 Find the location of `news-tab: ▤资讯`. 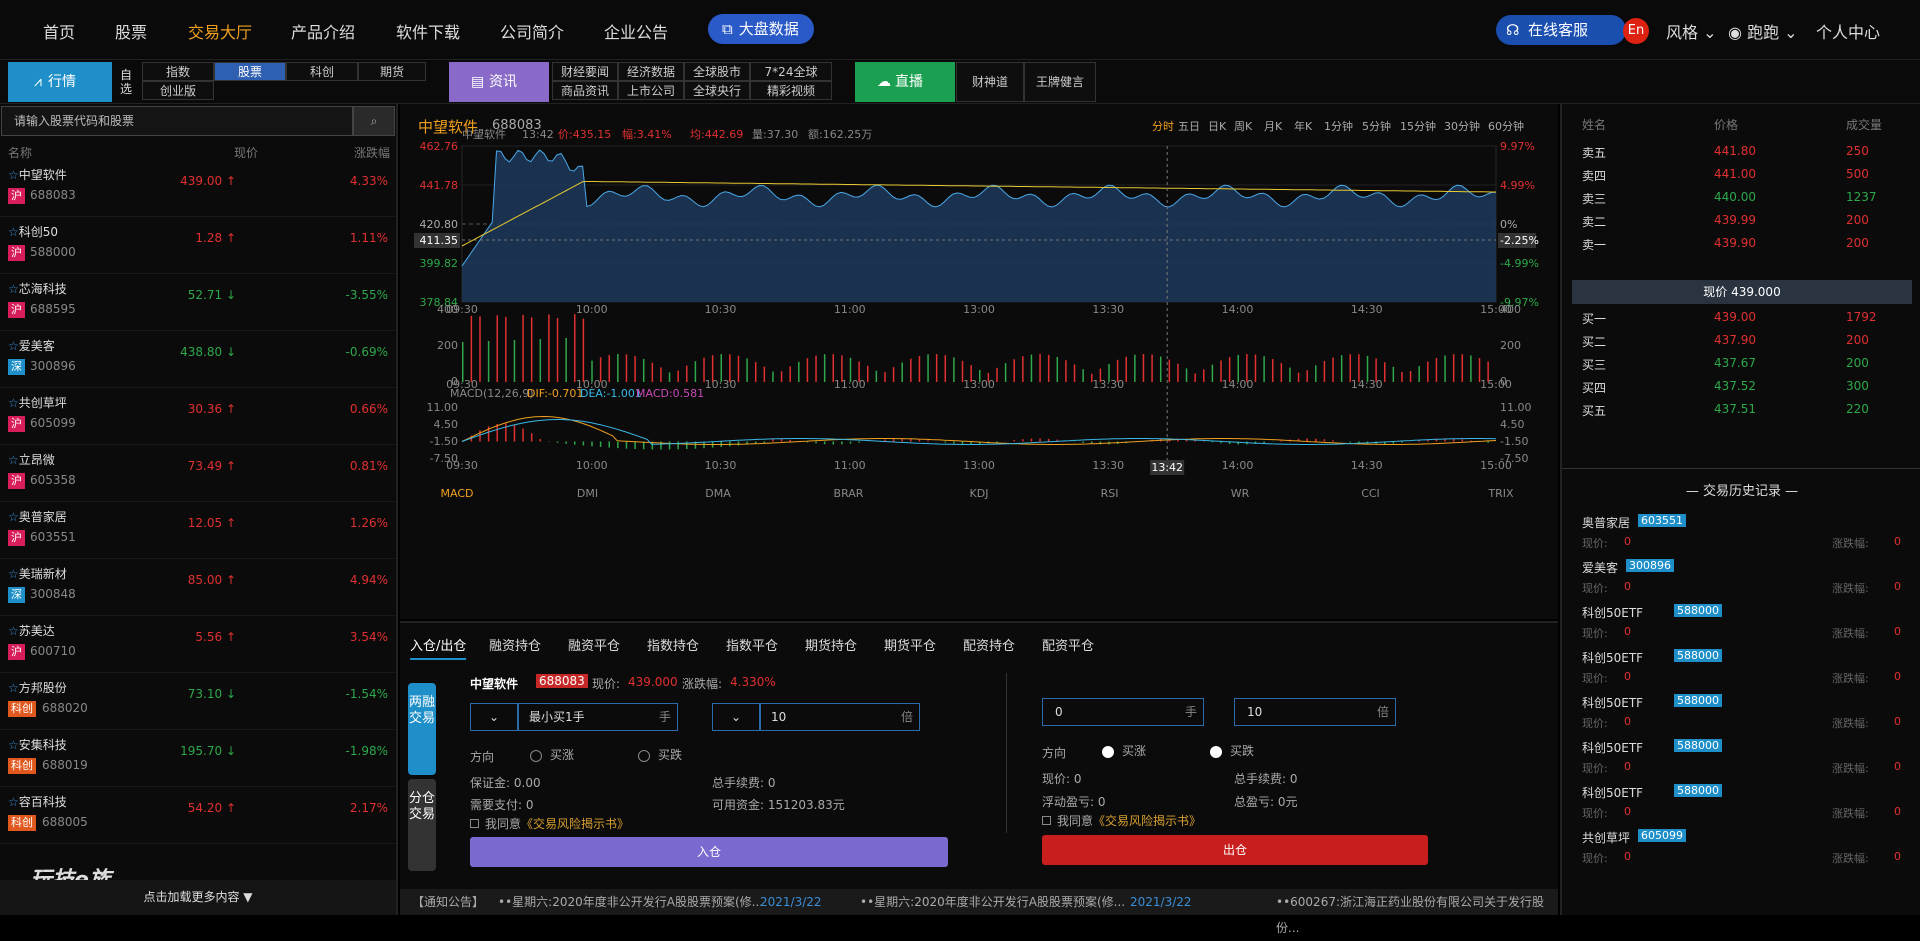

news-tab: ▤资讯 is located at coordinates (499, 82).